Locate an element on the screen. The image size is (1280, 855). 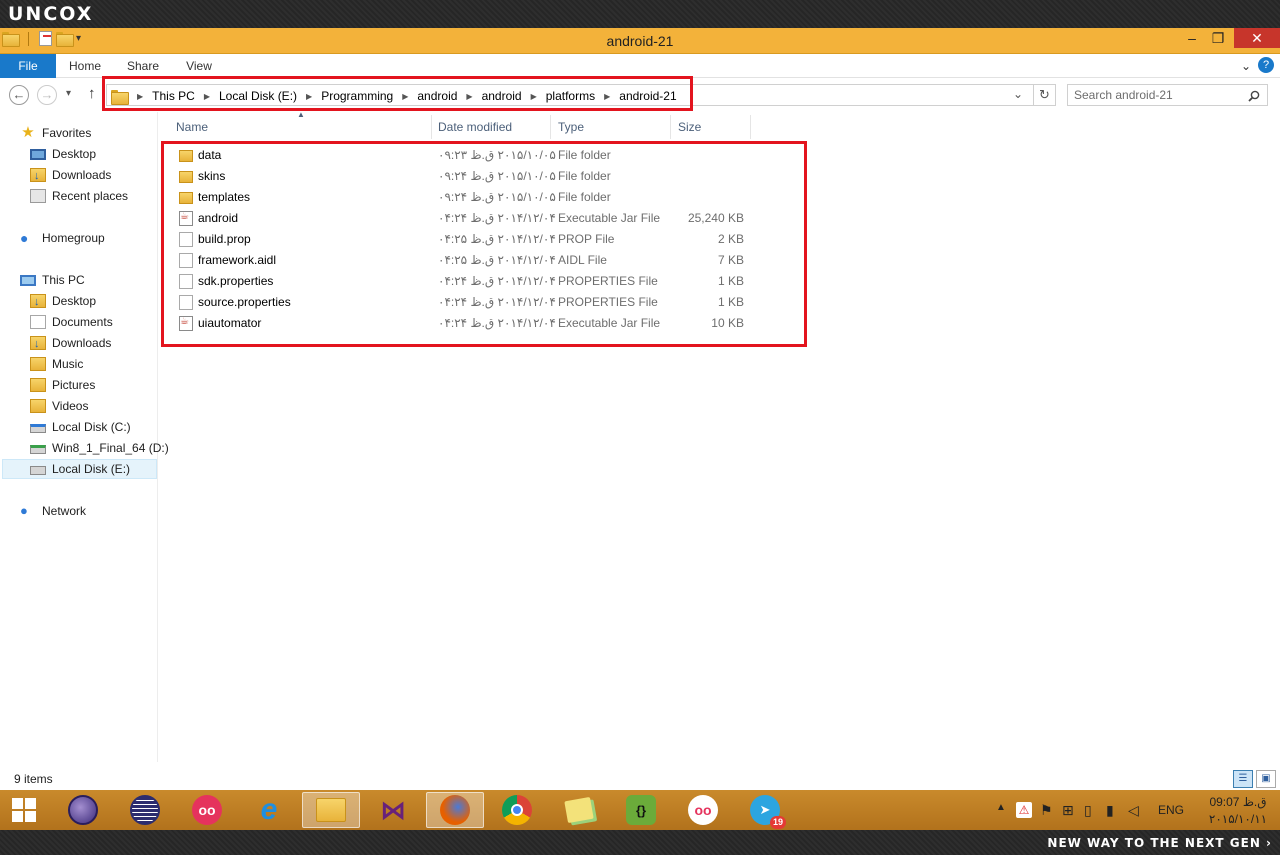
taskbar-telegram: ➤ 19 is located at coordinates (765, 810).